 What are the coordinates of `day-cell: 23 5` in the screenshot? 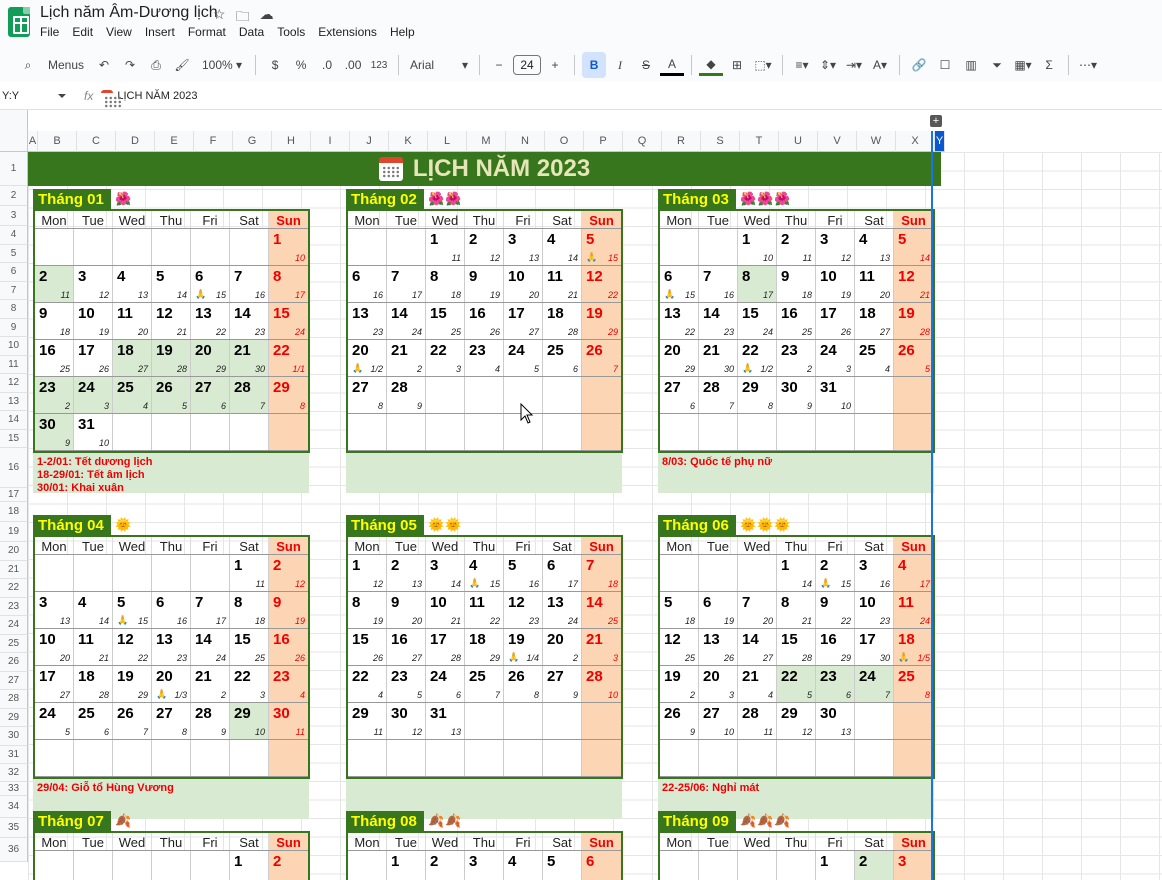 It's located at (406, 684).